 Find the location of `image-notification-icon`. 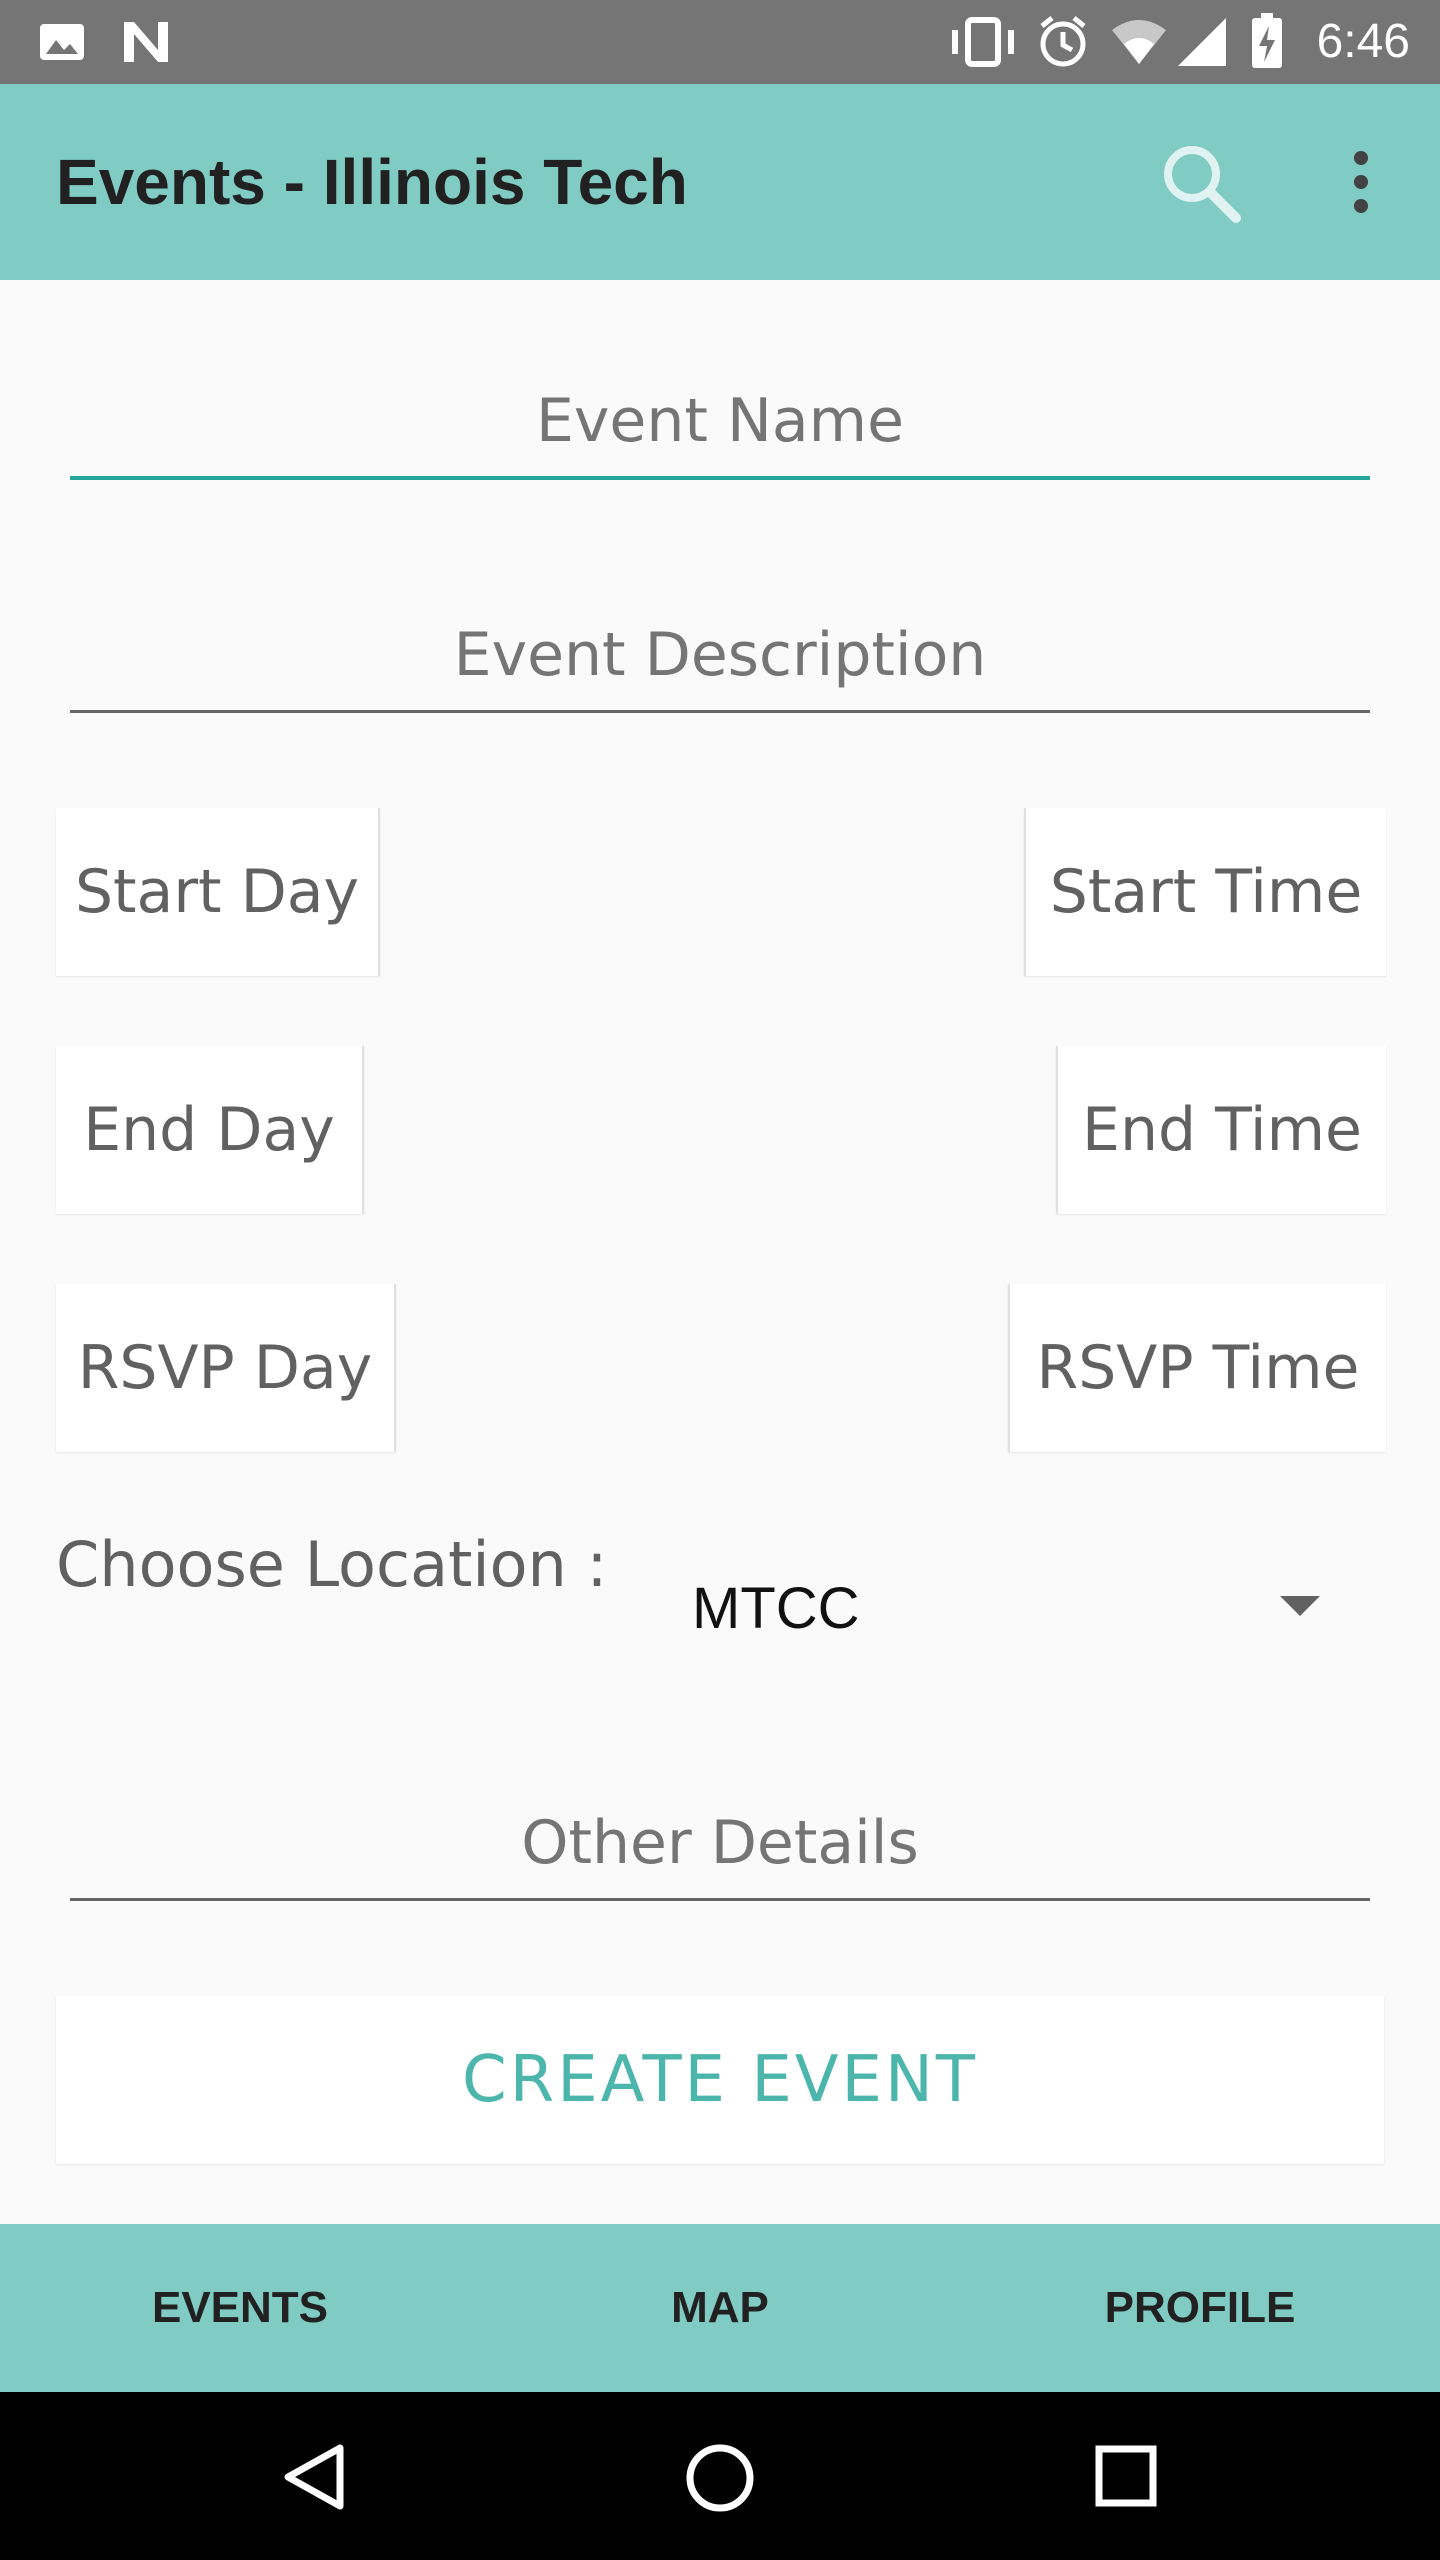

image-notification-icon is located at coordinates (62, 42).